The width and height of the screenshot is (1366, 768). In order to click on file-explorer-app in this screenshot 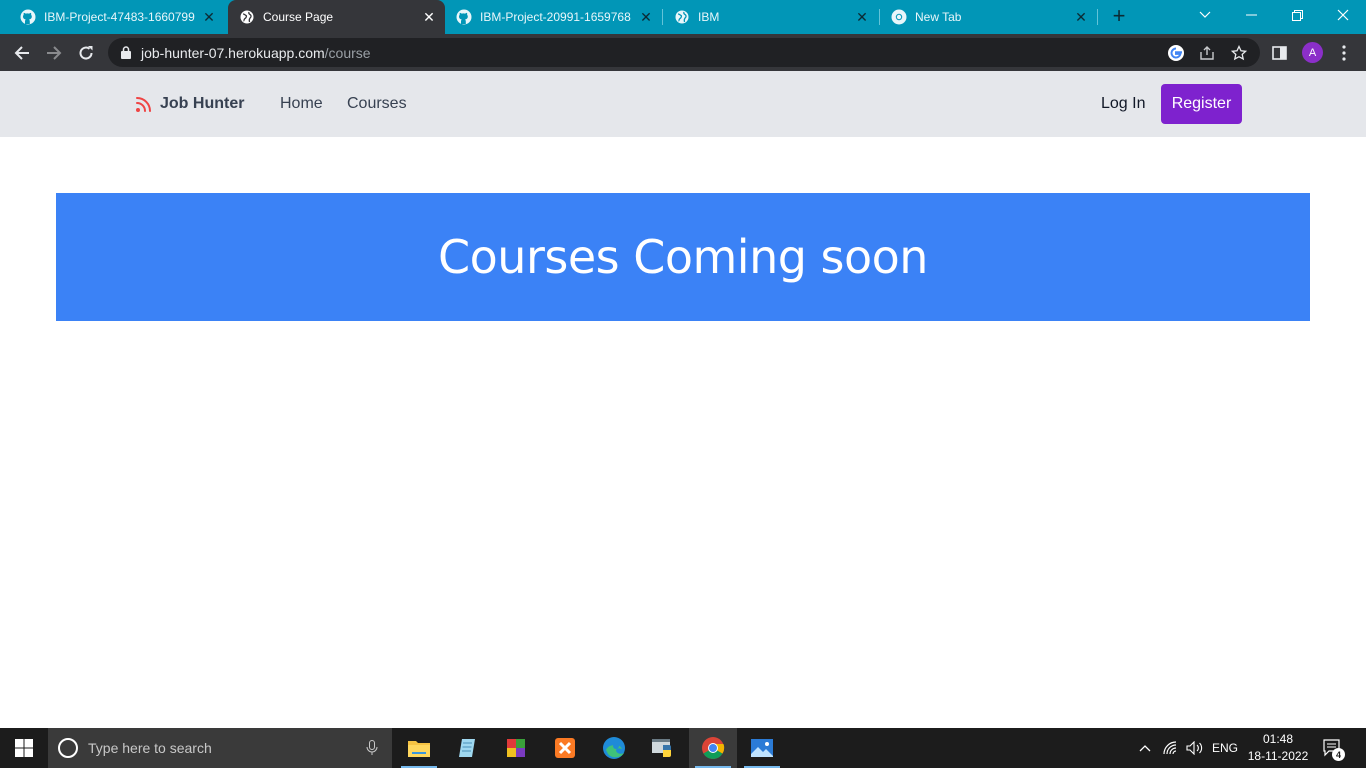, I will do `click(419, 748)`.